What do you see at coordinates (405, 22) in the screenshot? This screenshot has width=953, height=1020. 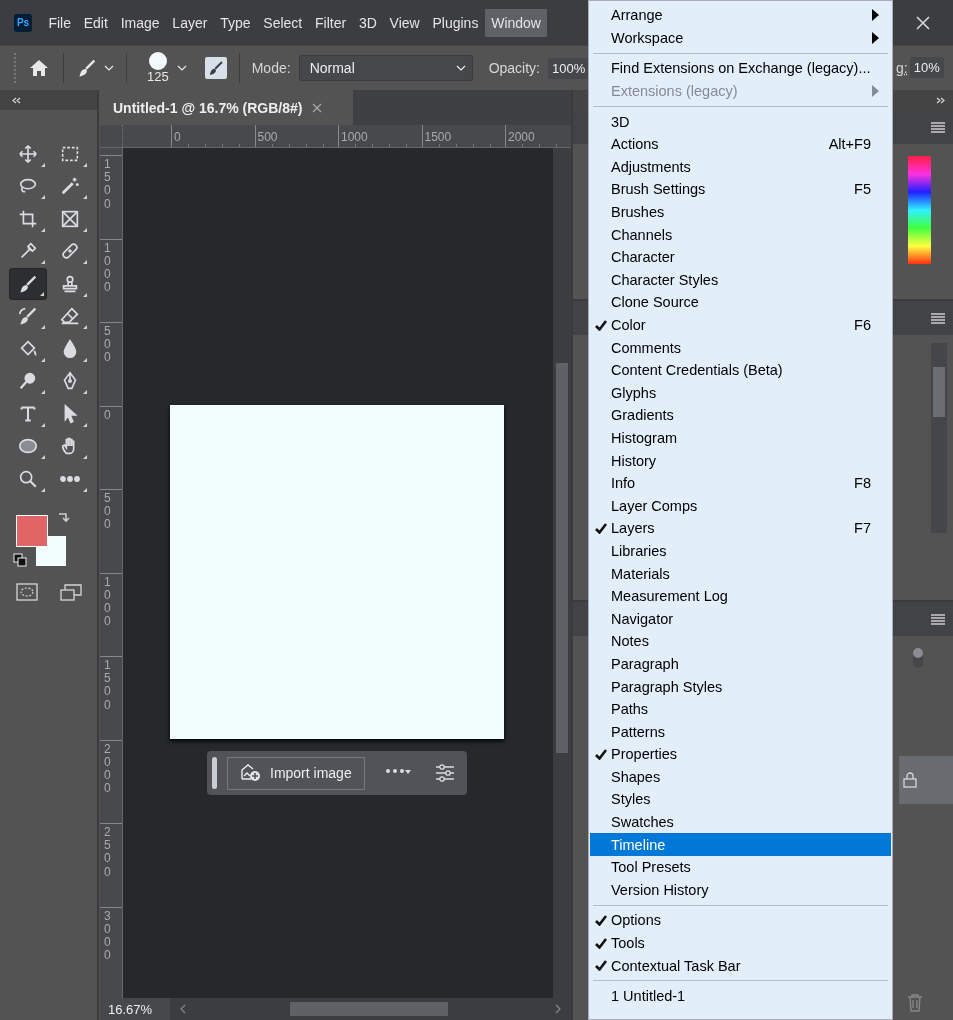 I see `menu-bar-item: View` at bounding box center [405, 22].